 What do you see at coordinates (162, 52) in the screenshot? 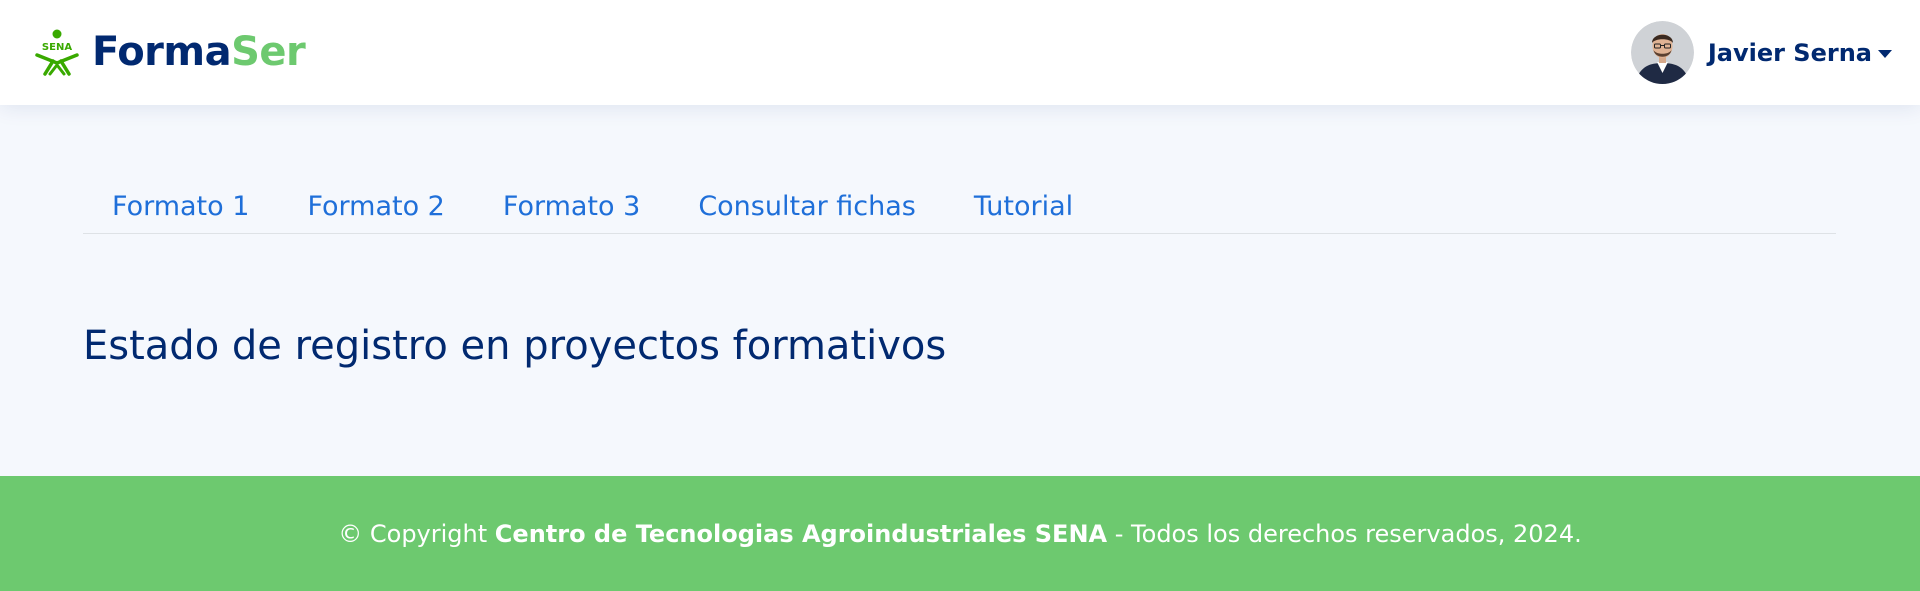
I see `brand-name-primary: Forma` at bounding box center [162, 52].